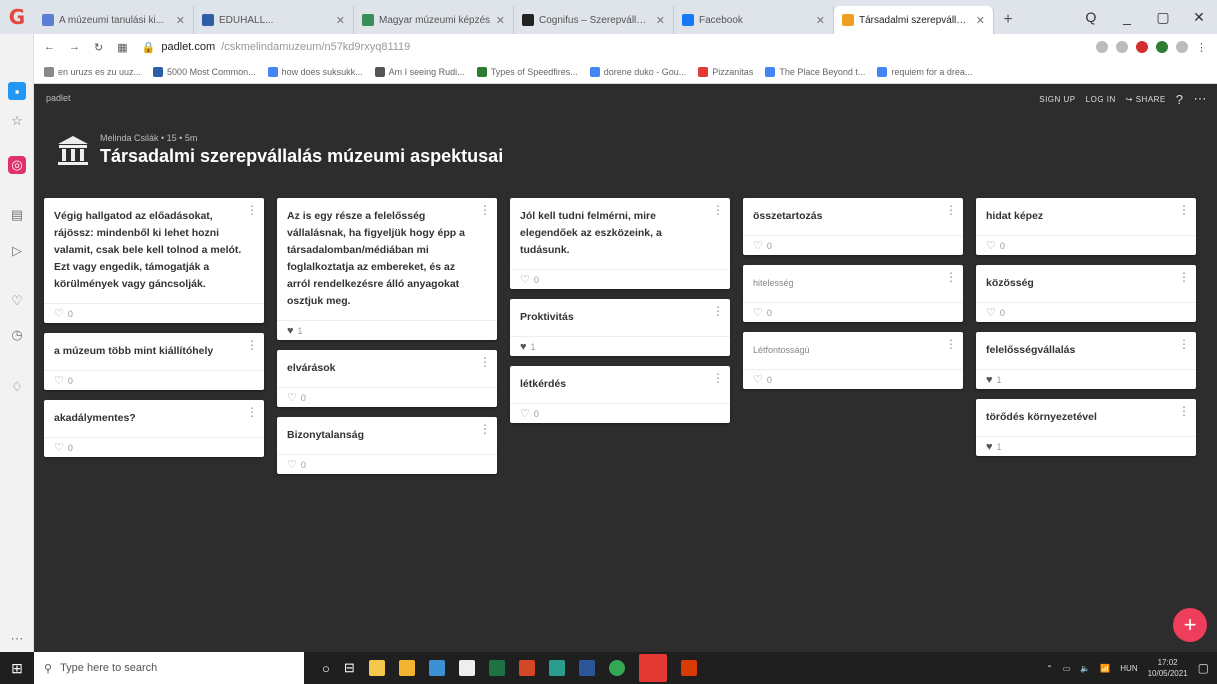  I want to click on close-window-button: ✕, so click(1199, 17).